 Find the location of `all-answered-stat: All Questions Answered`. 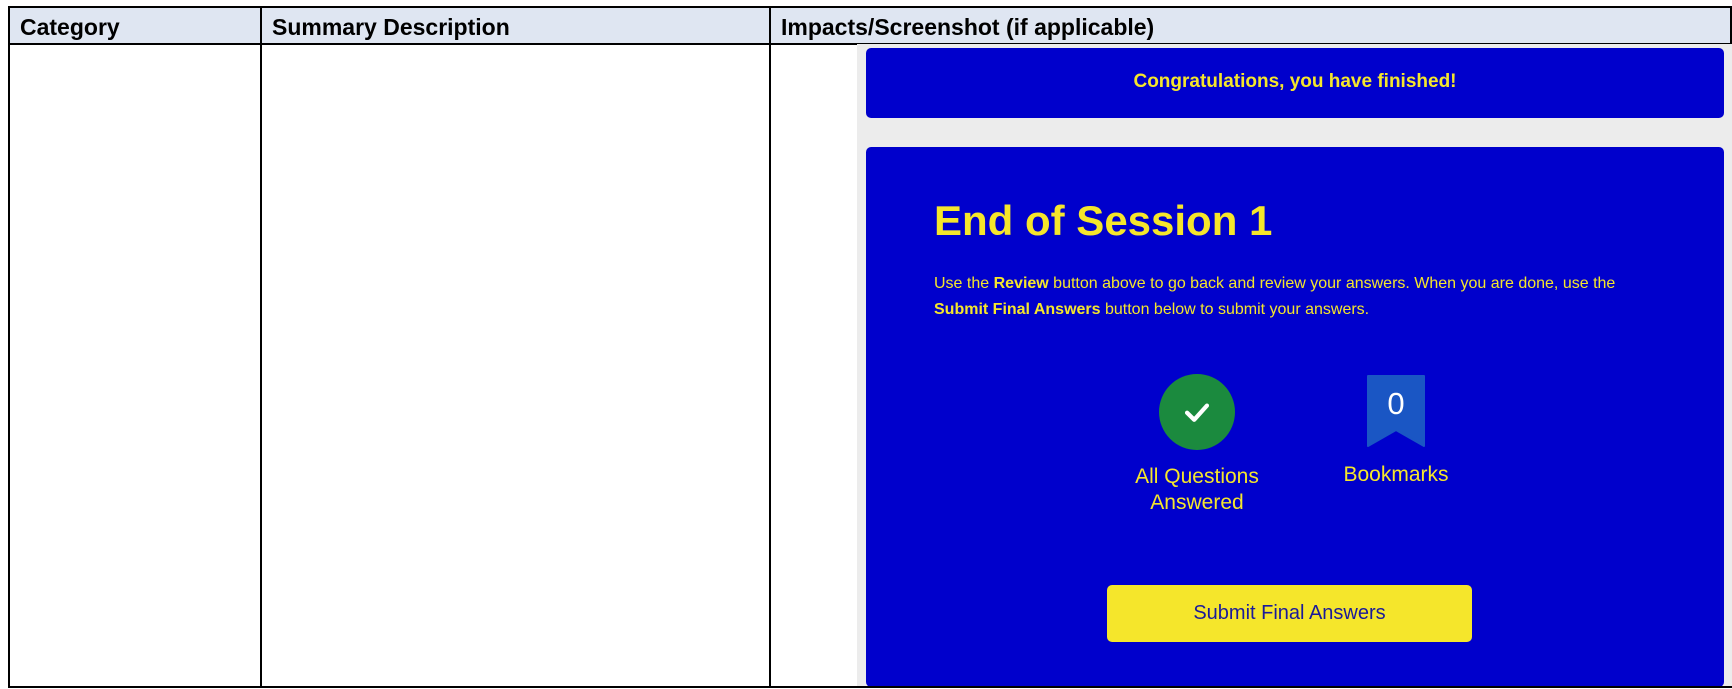

all-answered-stat: All Questions Answered is located at coordinates (1197, 445).